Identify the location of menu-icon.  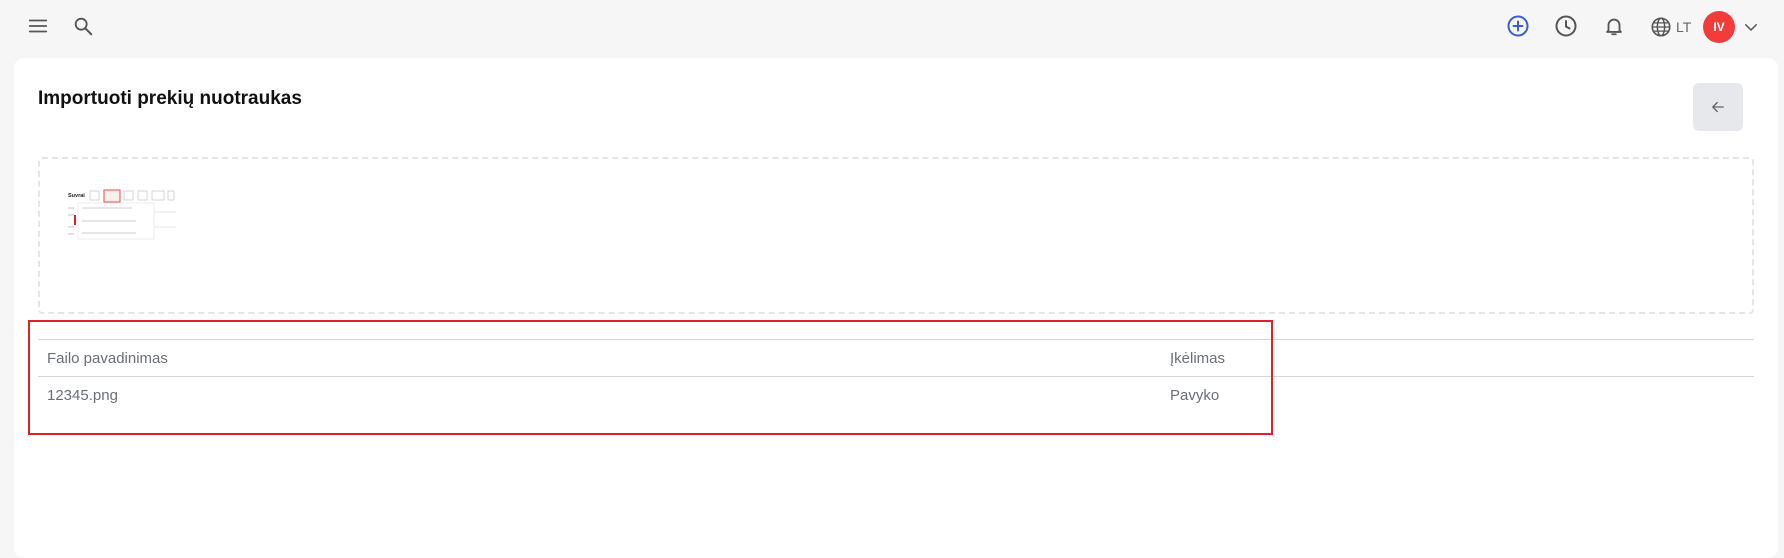
(38, 26).